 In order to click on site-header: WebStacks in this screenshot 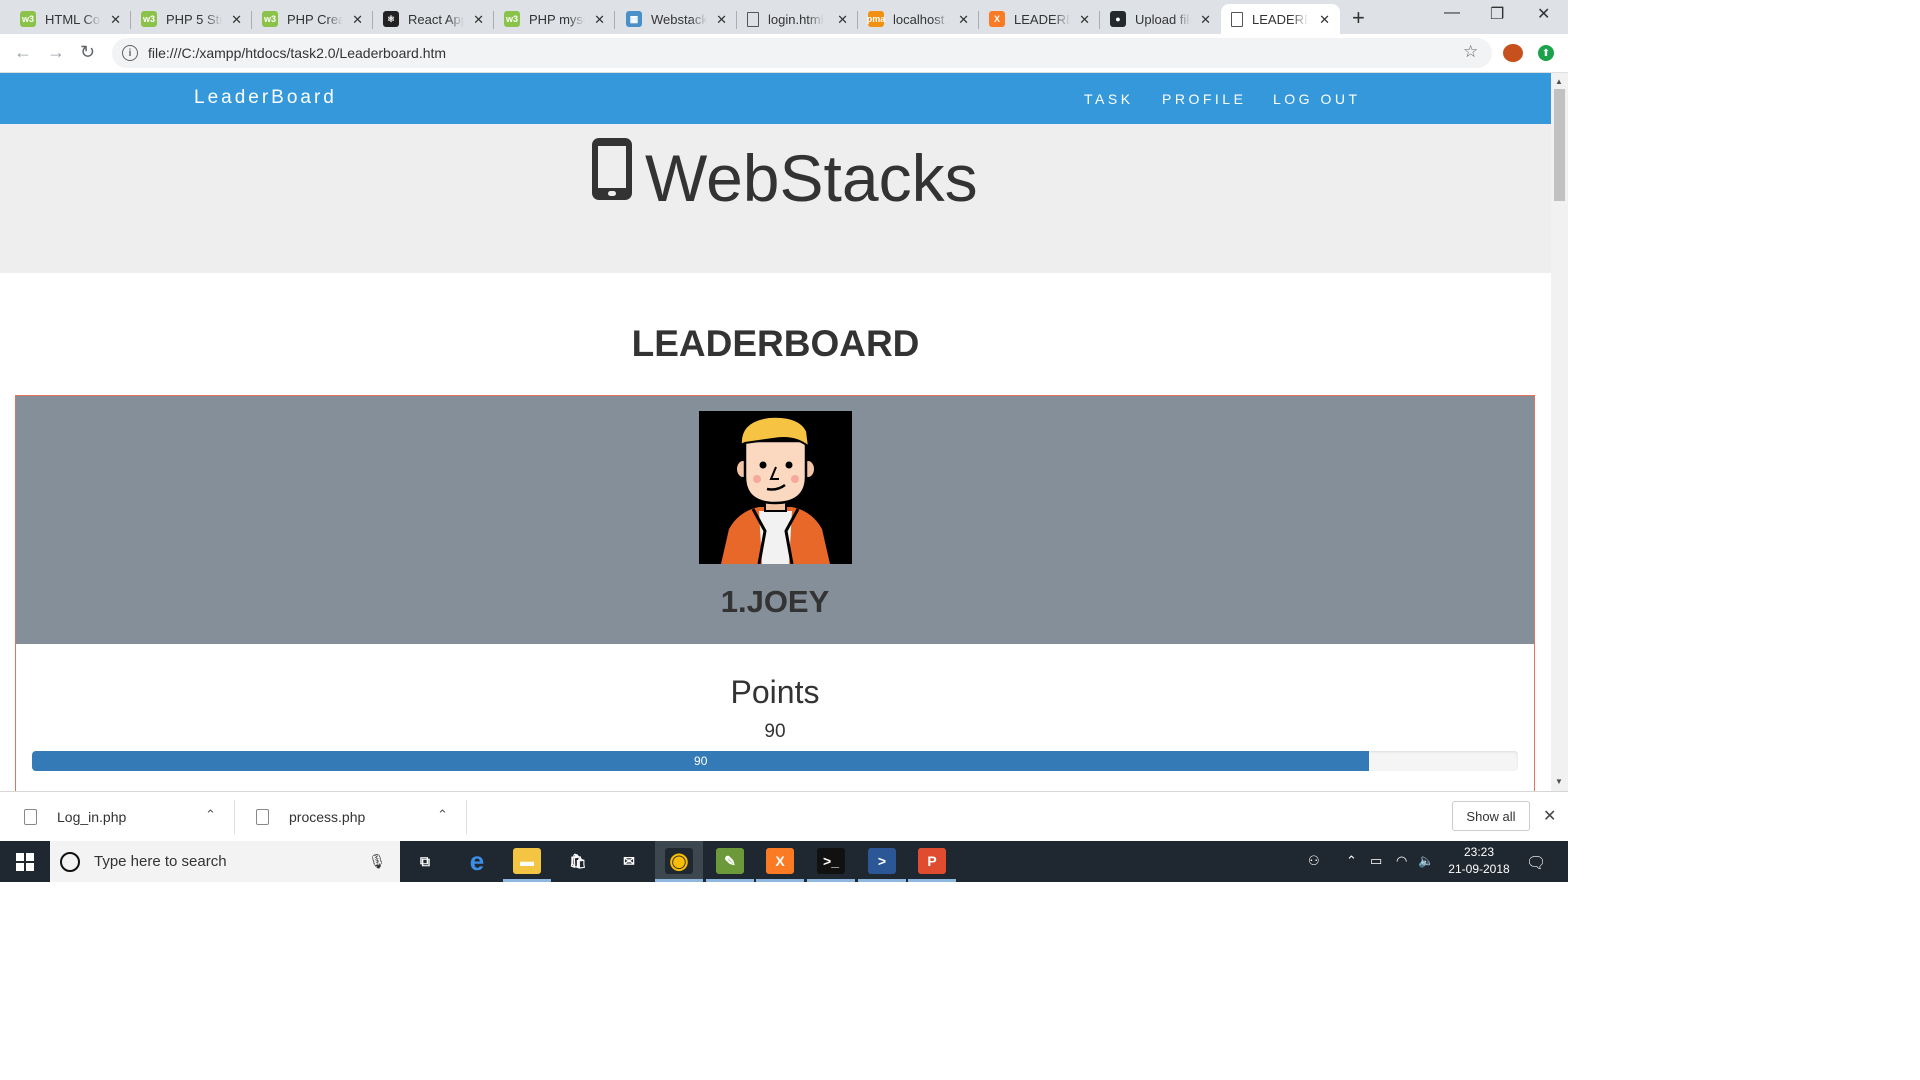, I will do `click(775, 198)`.